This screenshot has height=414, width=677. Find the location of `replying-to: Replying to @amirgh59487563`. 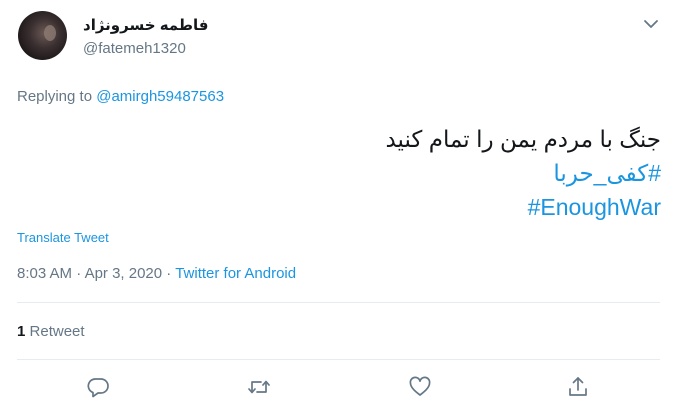

replying-to: Replying to @amirgh59487563 is located at coordinates (120, 96).